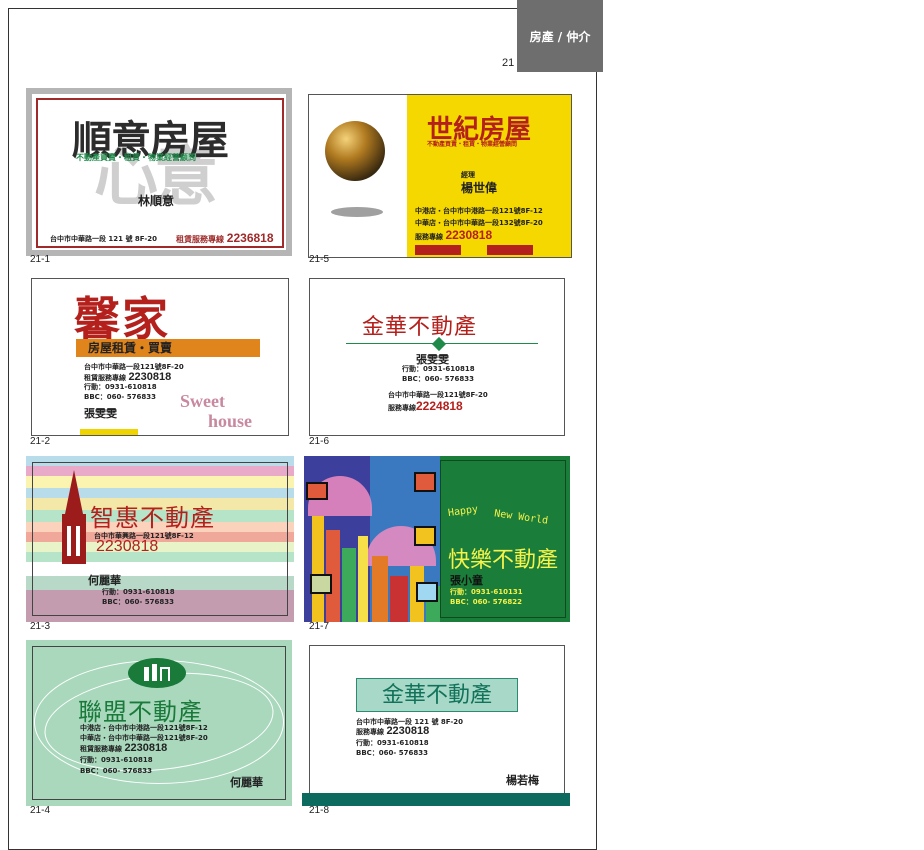 Image resolution: width=924 pixels, height=850 pixels. I want to click on card4-bbc: BBC：060- 576833, so click(116, 771).